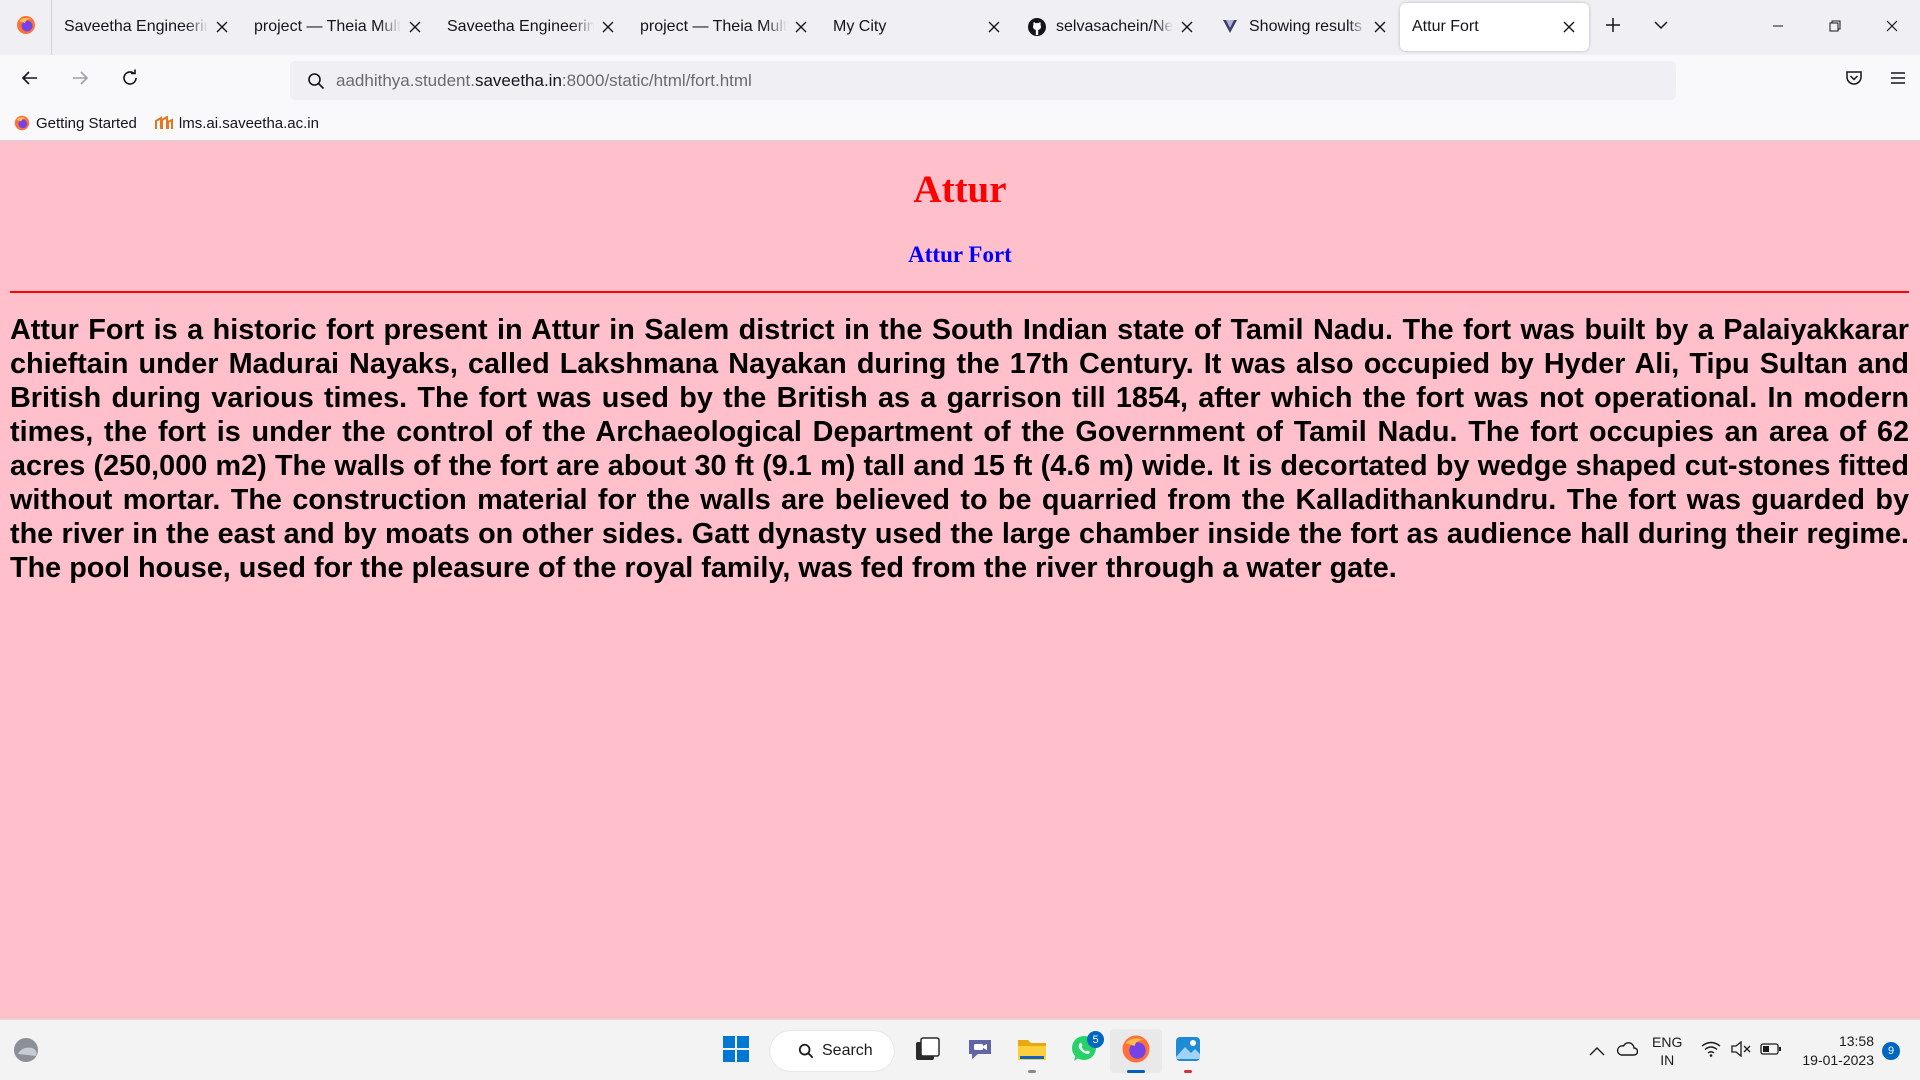 Image resolution: width=1920 pixels, height=1080 pixels. What do you see at coordinates (917, 27) in the screenshot?
I see `tab-4: My City` at bounding box center [917, 27].